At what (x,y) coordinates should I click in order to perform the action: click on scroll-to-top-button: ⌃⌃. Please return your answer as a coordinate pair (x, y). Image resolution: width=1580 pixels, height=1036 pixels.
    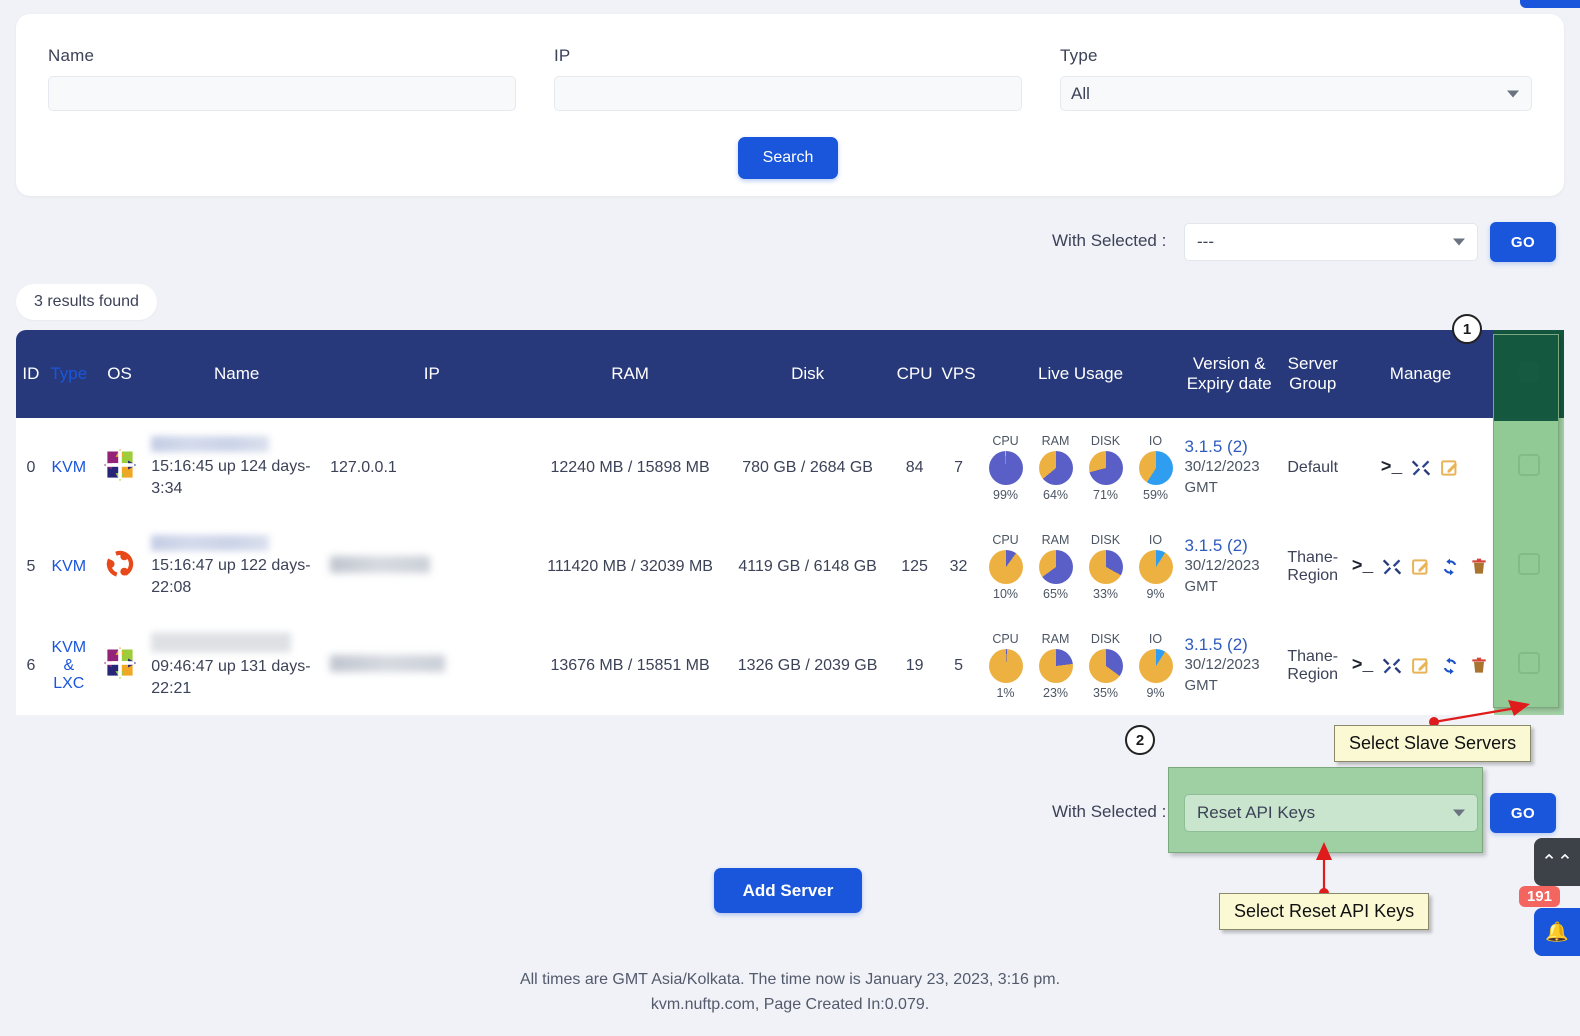
    Looking at the image, I should click on (1557, 862).